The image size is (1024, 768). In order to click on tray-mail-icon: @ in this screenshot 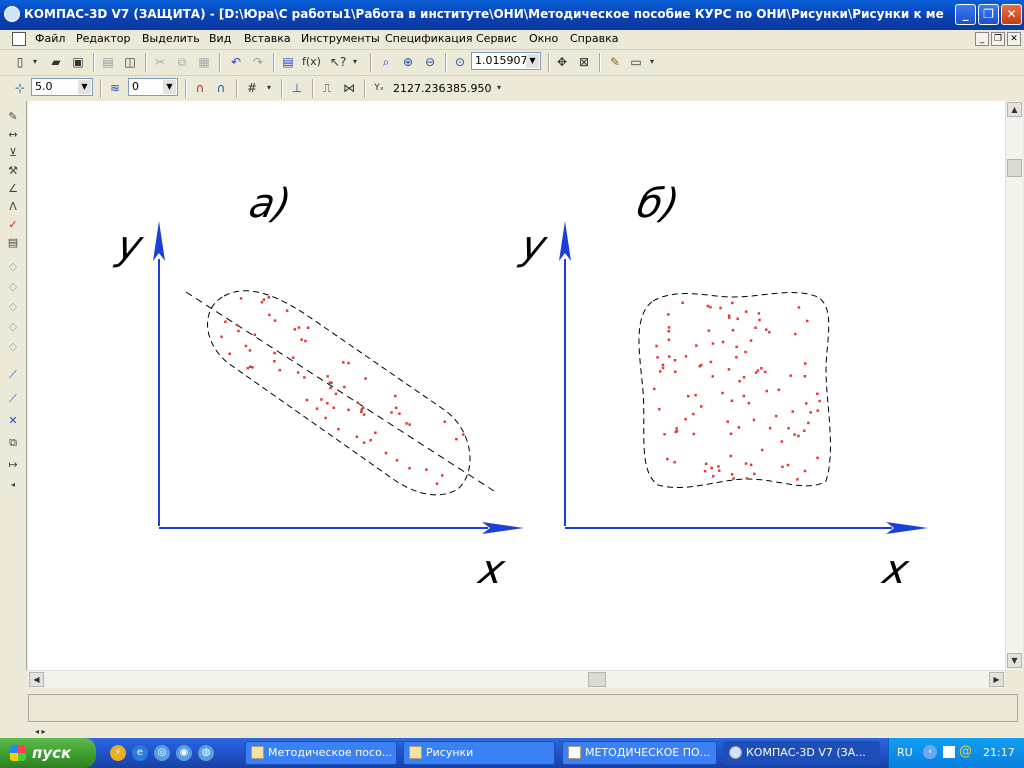, I will do `click(965, 751)`.